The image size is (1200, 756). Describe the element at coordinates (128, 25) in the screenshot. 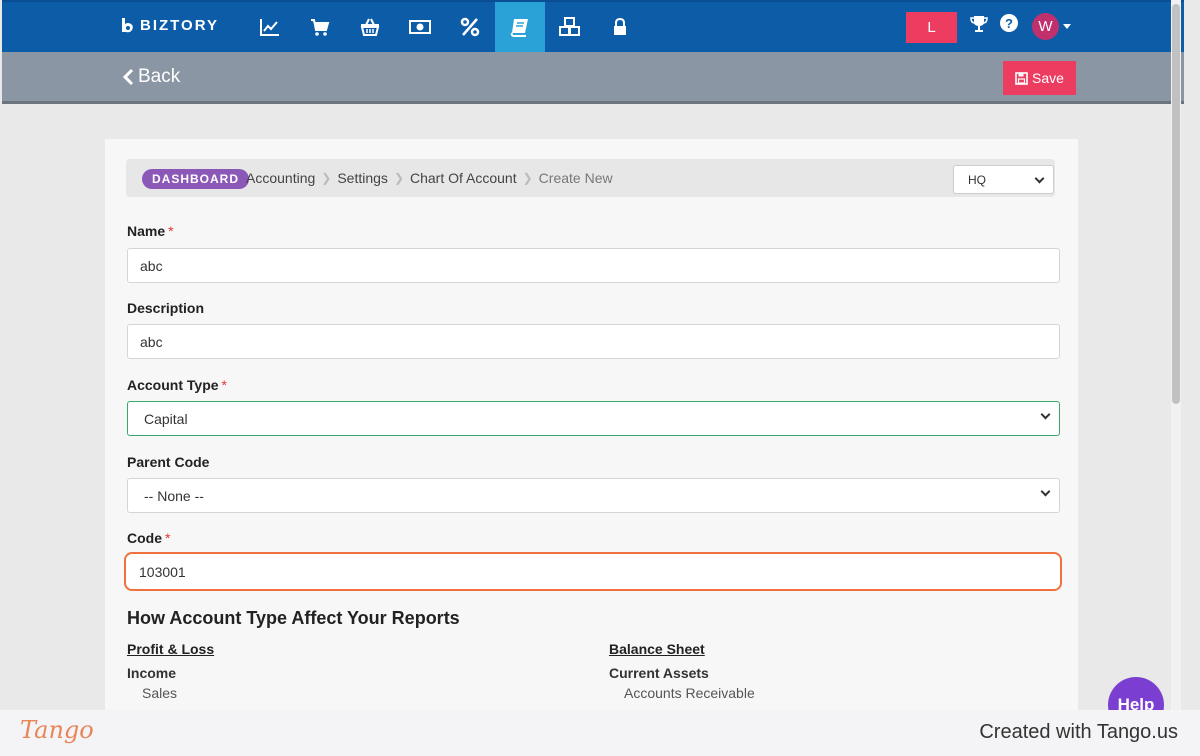

I see `biztory-logo-icon` at that location.